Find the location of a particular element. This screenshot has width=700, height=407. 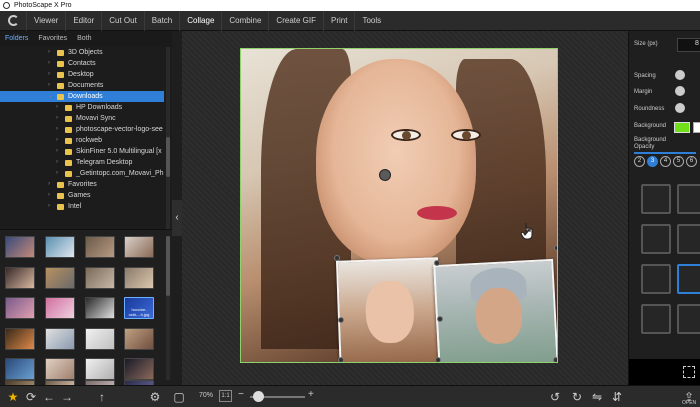

folder-tree-item: › Desktop is located at coordinates (86, 74).